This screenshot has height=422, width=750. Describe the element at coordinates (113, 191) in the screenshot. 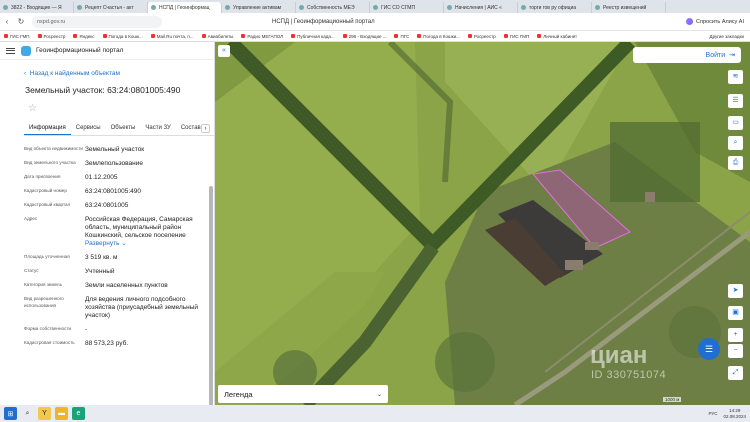

I see `attribute-value: 63:24:0801005:490` at that location.